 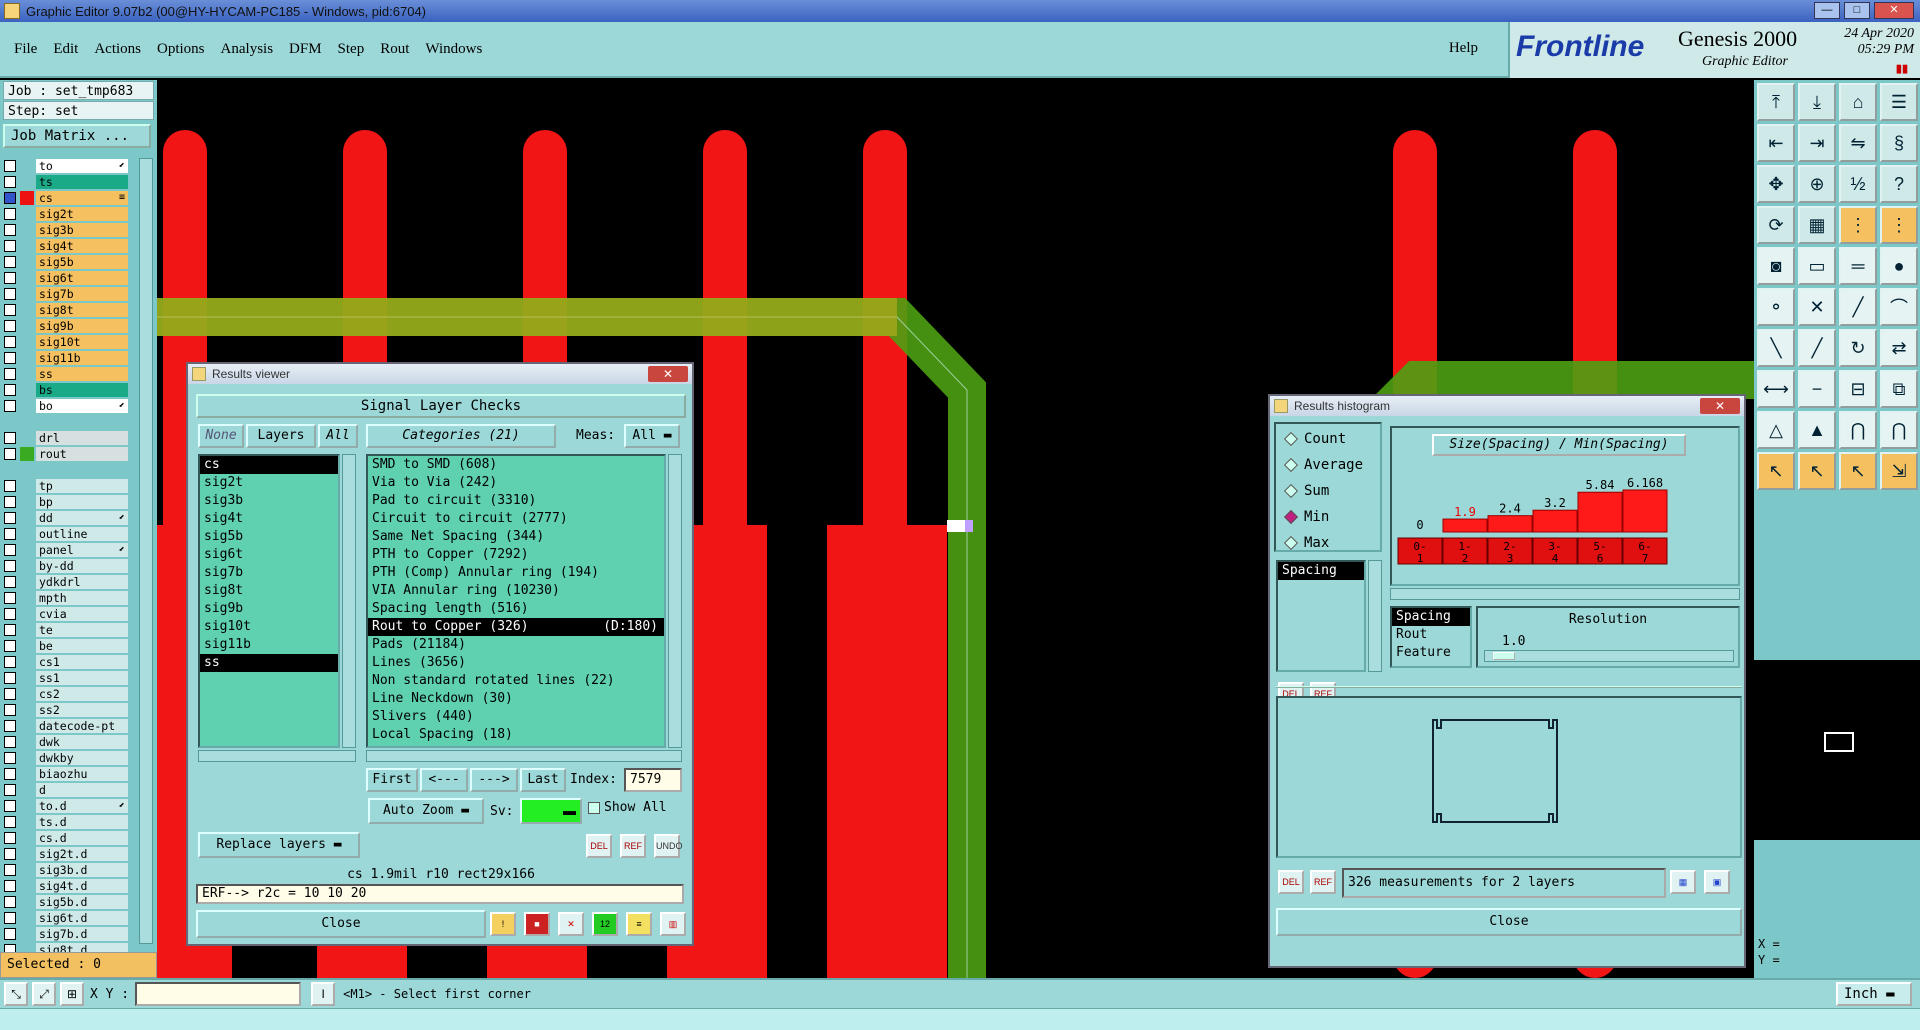 What do you see at coordinates (82, 822) in the screenshot?
I see `layer-name: ts.d` at bounding box center [82, 822].